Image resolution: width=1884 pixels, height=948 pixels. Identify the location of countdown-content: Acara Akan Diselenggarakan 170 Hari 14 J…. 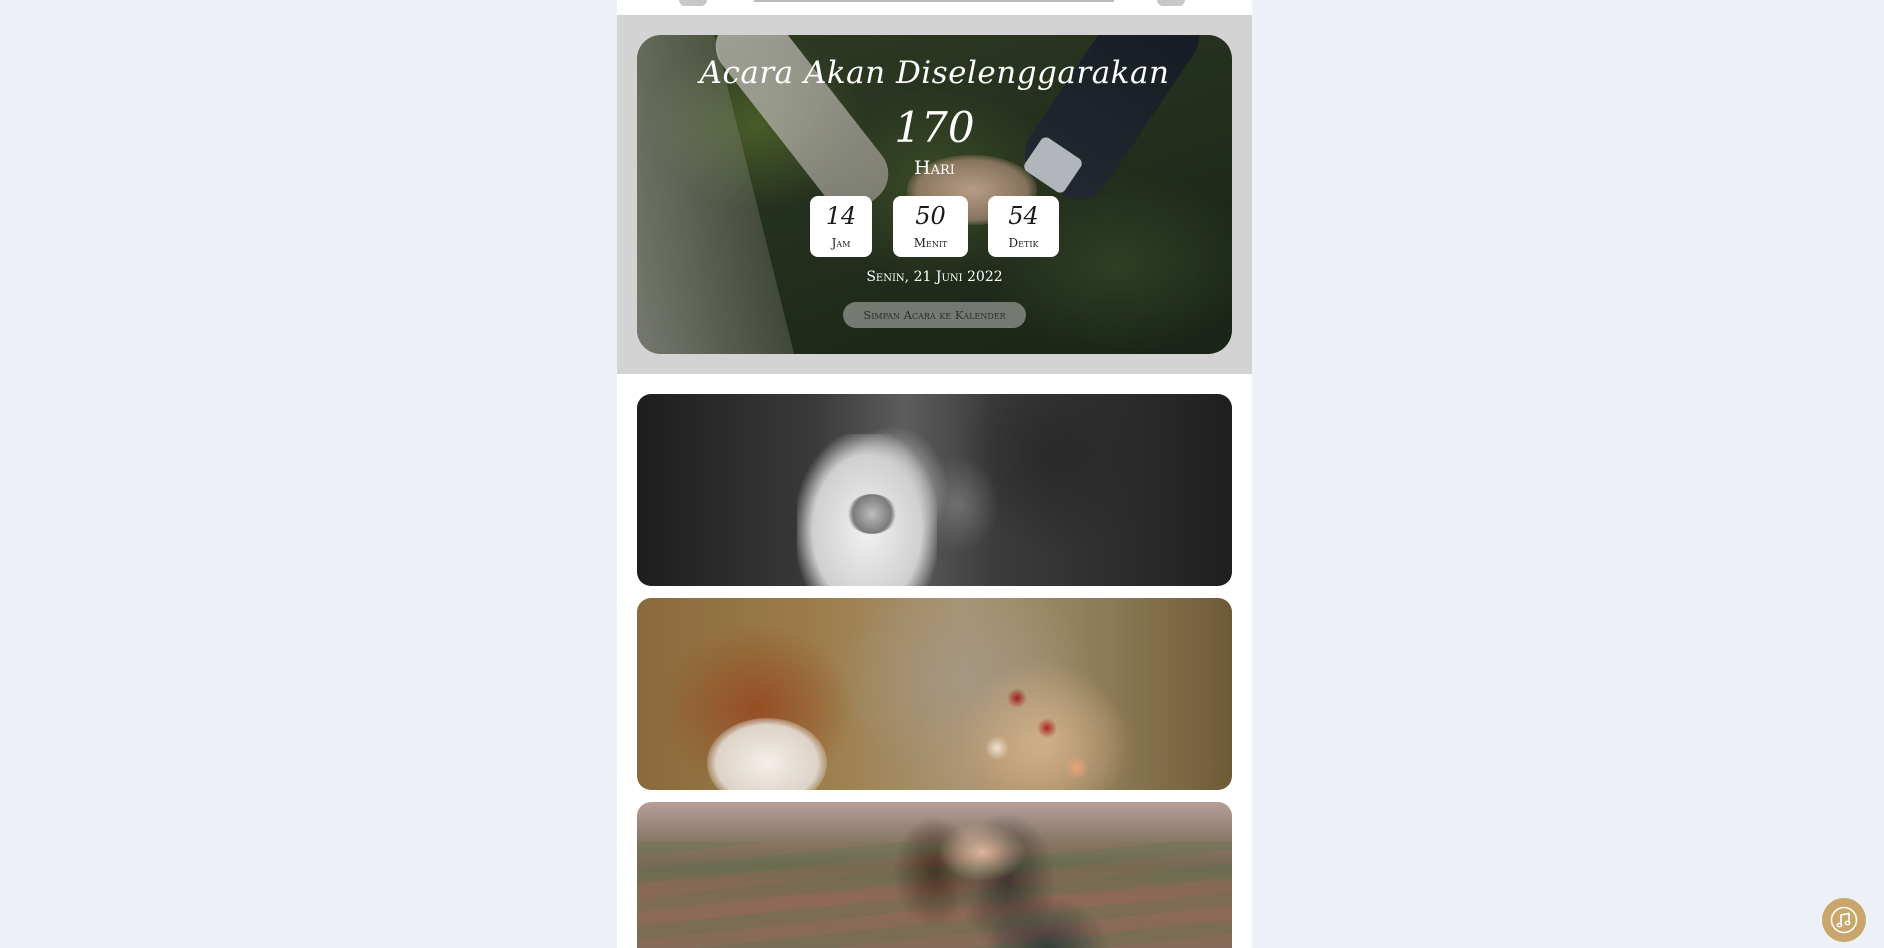
(934, 194).